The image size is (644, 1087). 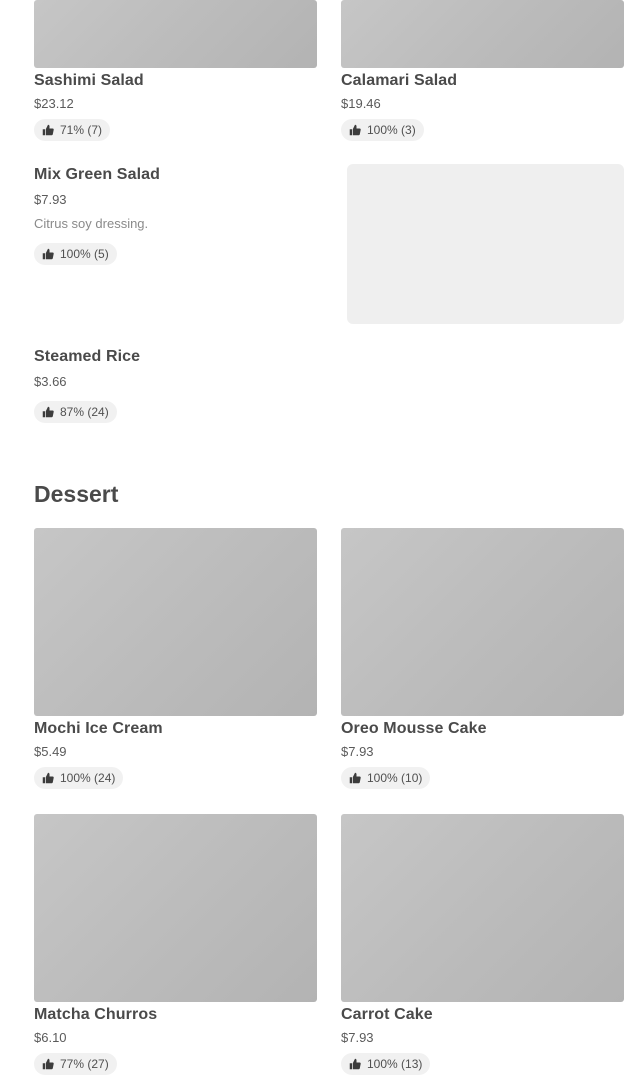 What do you see at coordinates (50, 381) in the screenshot?
I see `item-price: $3.66` at bounding box center [50, 381].